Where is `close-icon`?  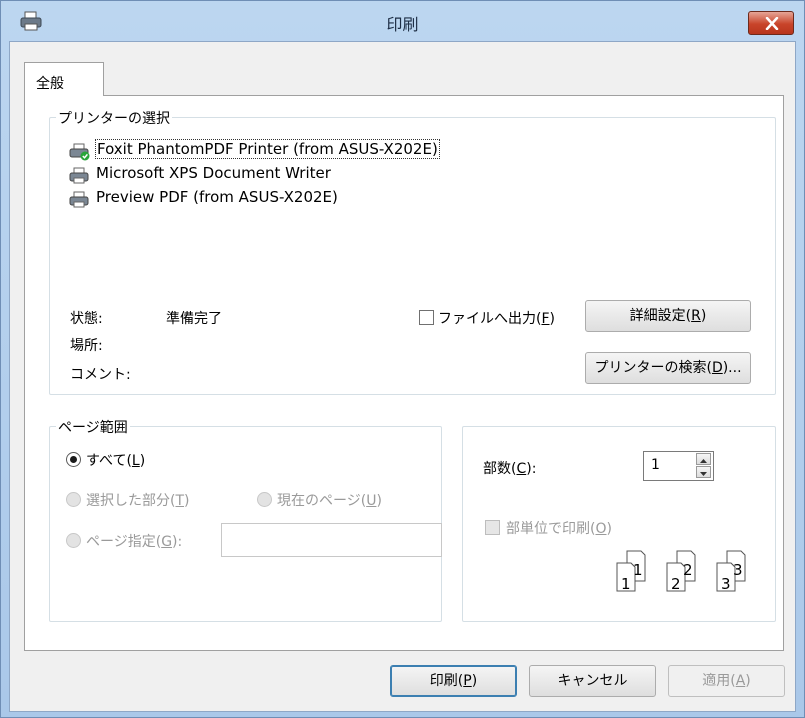
close-icon is located at coordinates (772, 23).